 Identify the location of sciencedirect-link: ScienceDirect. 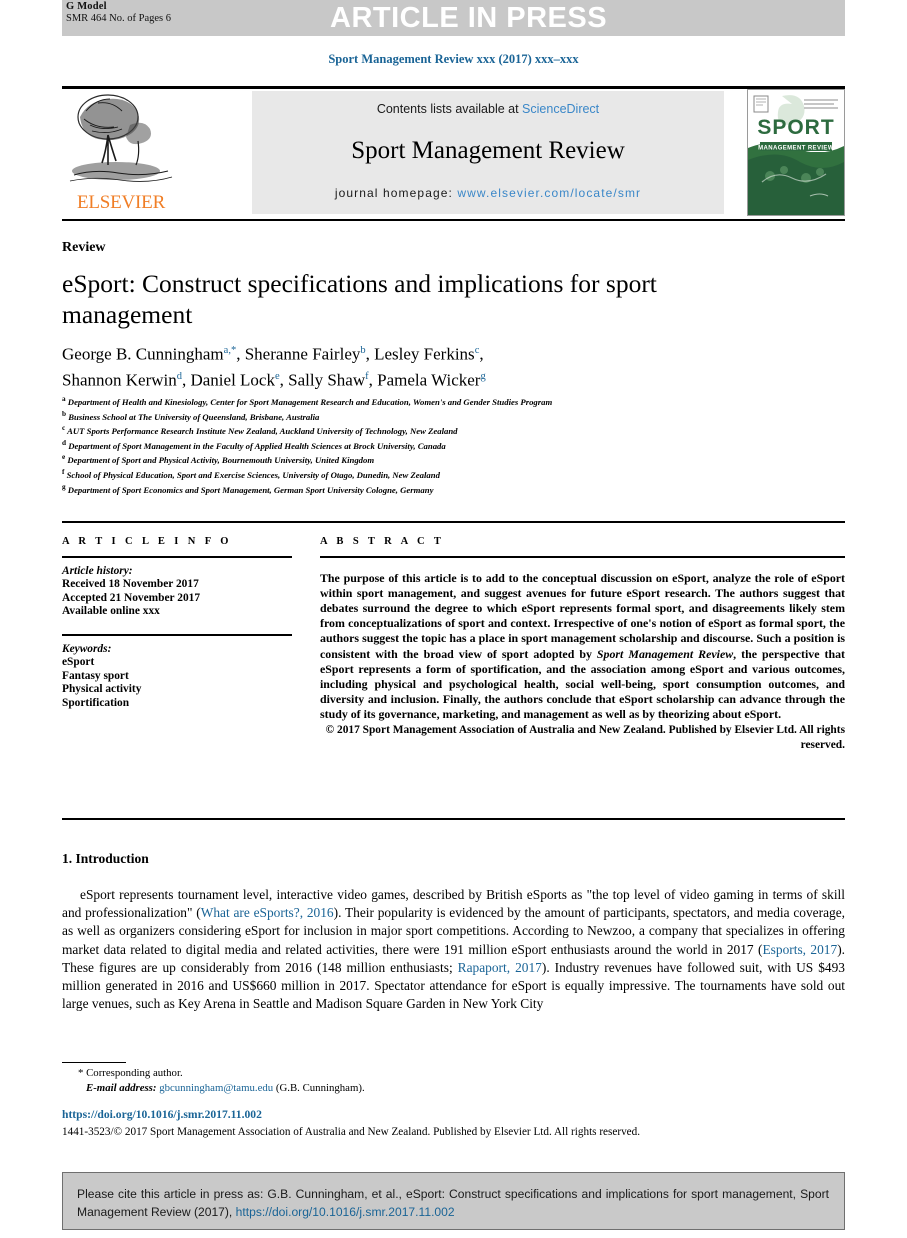
(560, 109).